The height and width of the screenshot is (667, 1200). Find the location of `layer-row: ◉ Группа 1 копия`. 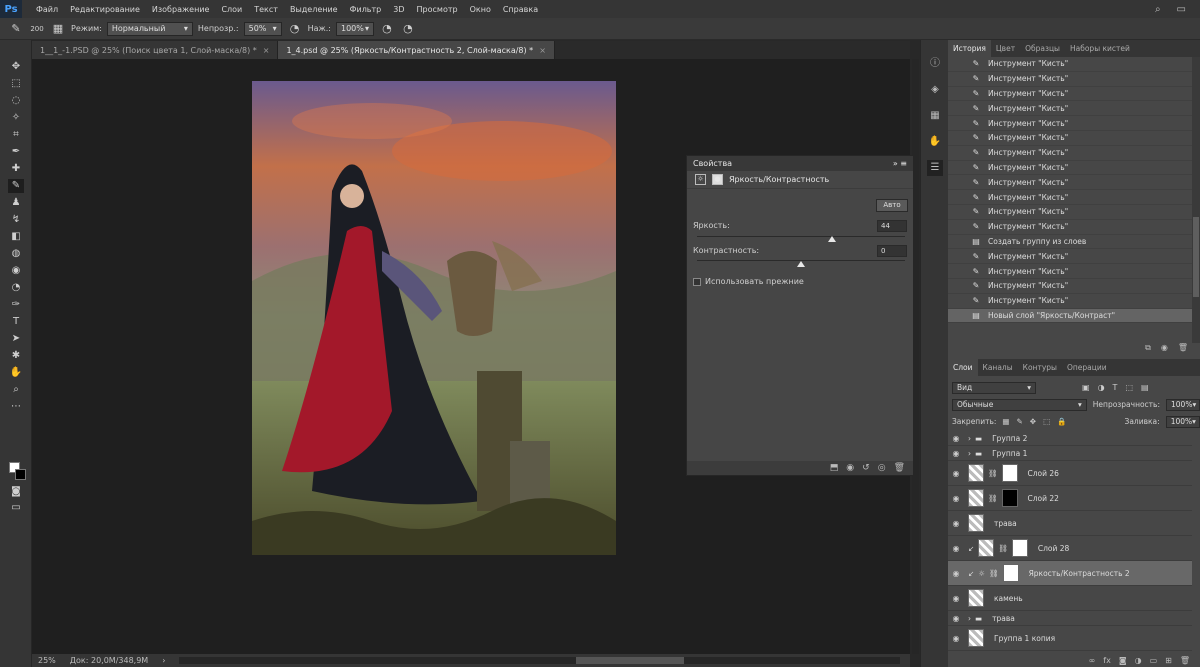

layer-row: ◉ Группа 1 копия is located at coordinates (1070, 638).